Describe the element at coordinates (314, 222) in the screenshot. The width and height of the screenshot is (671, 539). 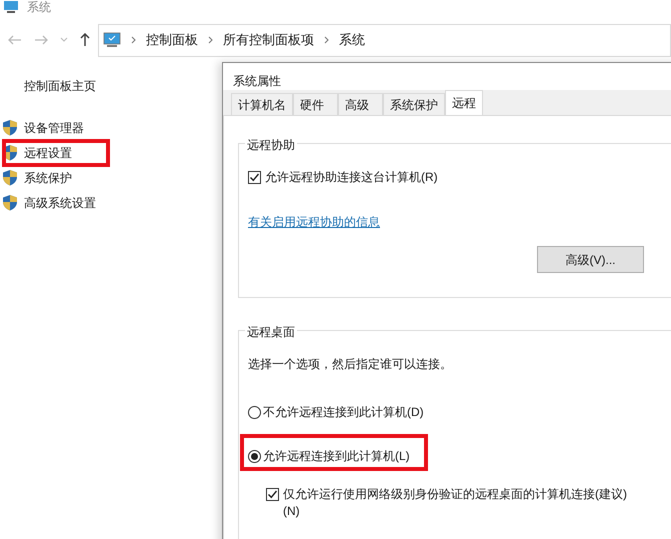
I see `help-link: 有关启用远程协助的信息` at that location.